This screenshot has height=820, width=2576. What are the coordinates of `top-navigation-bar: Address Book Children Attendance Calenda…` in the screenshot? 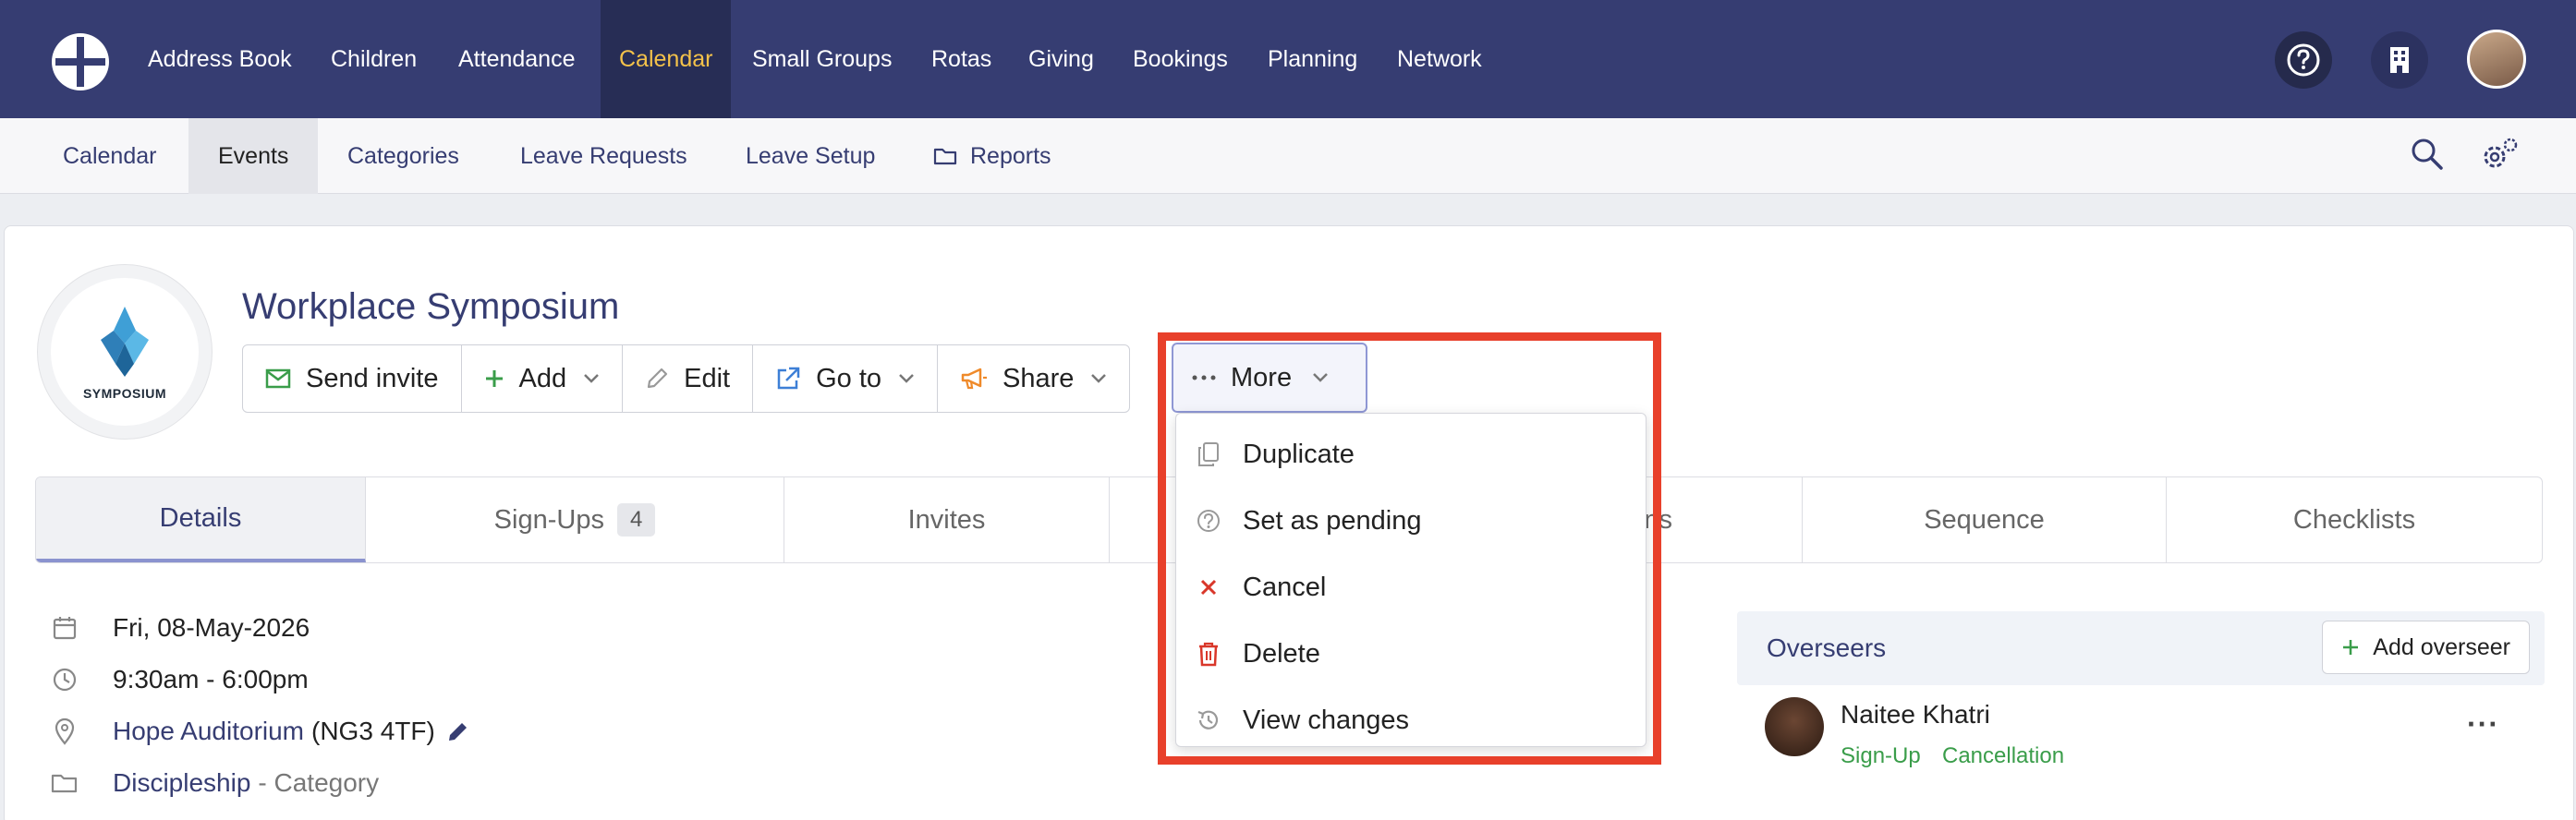 It's located at (1288, 59).